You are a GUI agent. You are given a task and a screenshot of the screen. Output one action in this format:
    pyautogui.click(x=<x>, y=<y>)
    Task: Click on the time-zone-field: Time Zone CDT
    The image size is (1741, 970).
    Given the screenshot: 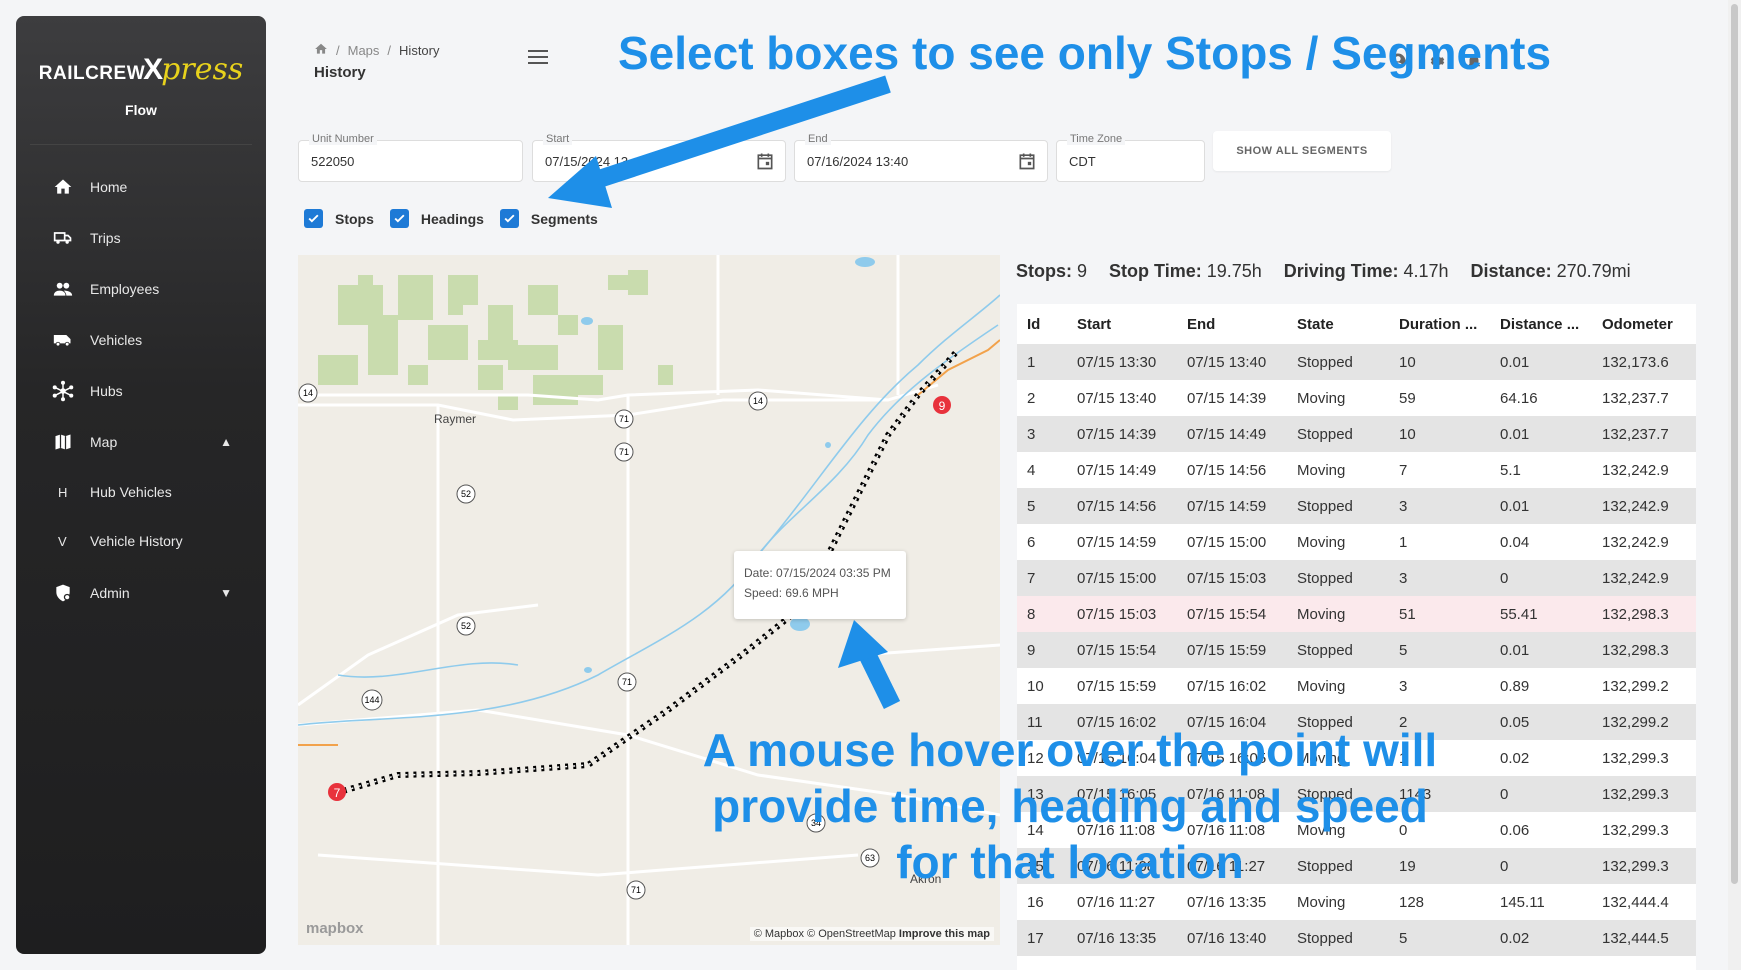 What is the action you would take?
    pyautogui.click(x=1130, y=157)
    